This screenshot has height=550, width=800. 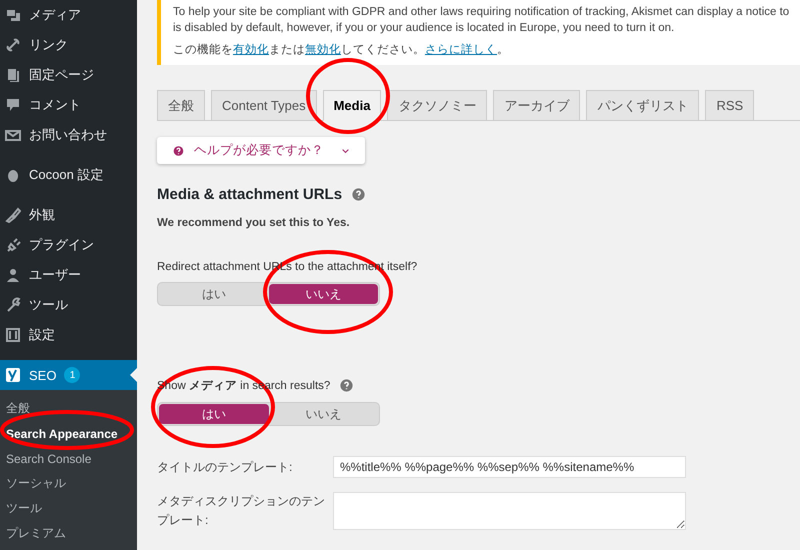 I want to click on y-logo-icon, so click(x=13, y=375).